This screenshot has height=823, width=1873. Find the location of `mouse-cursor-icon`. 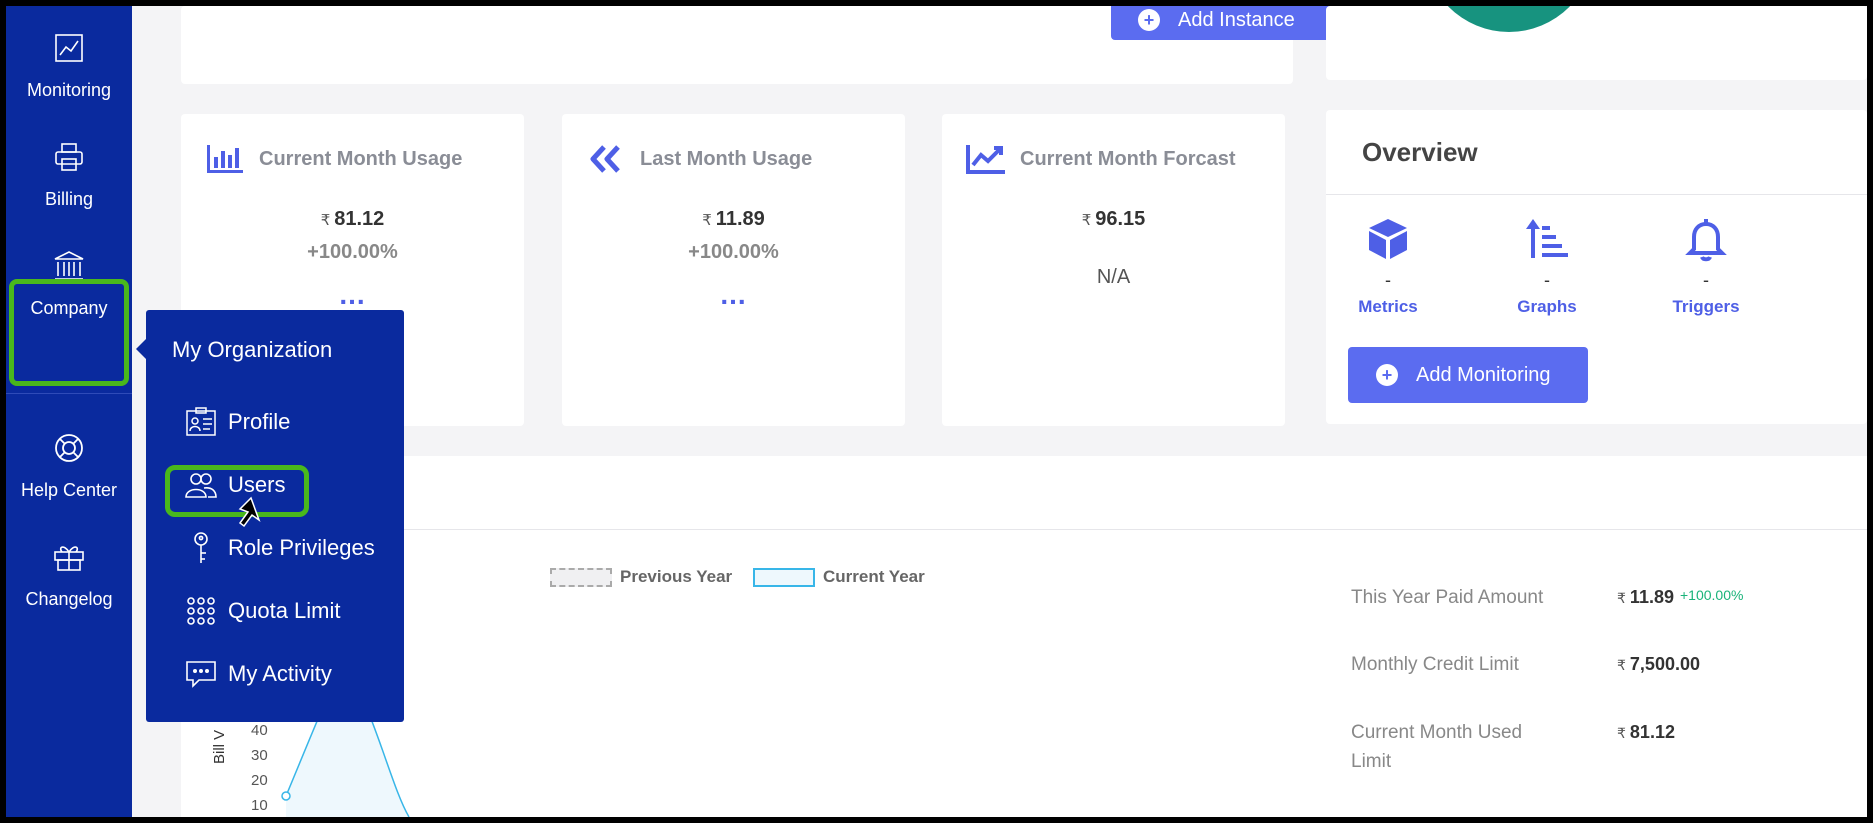

mouse-cursor-icon is located at coordinates (249, 512).